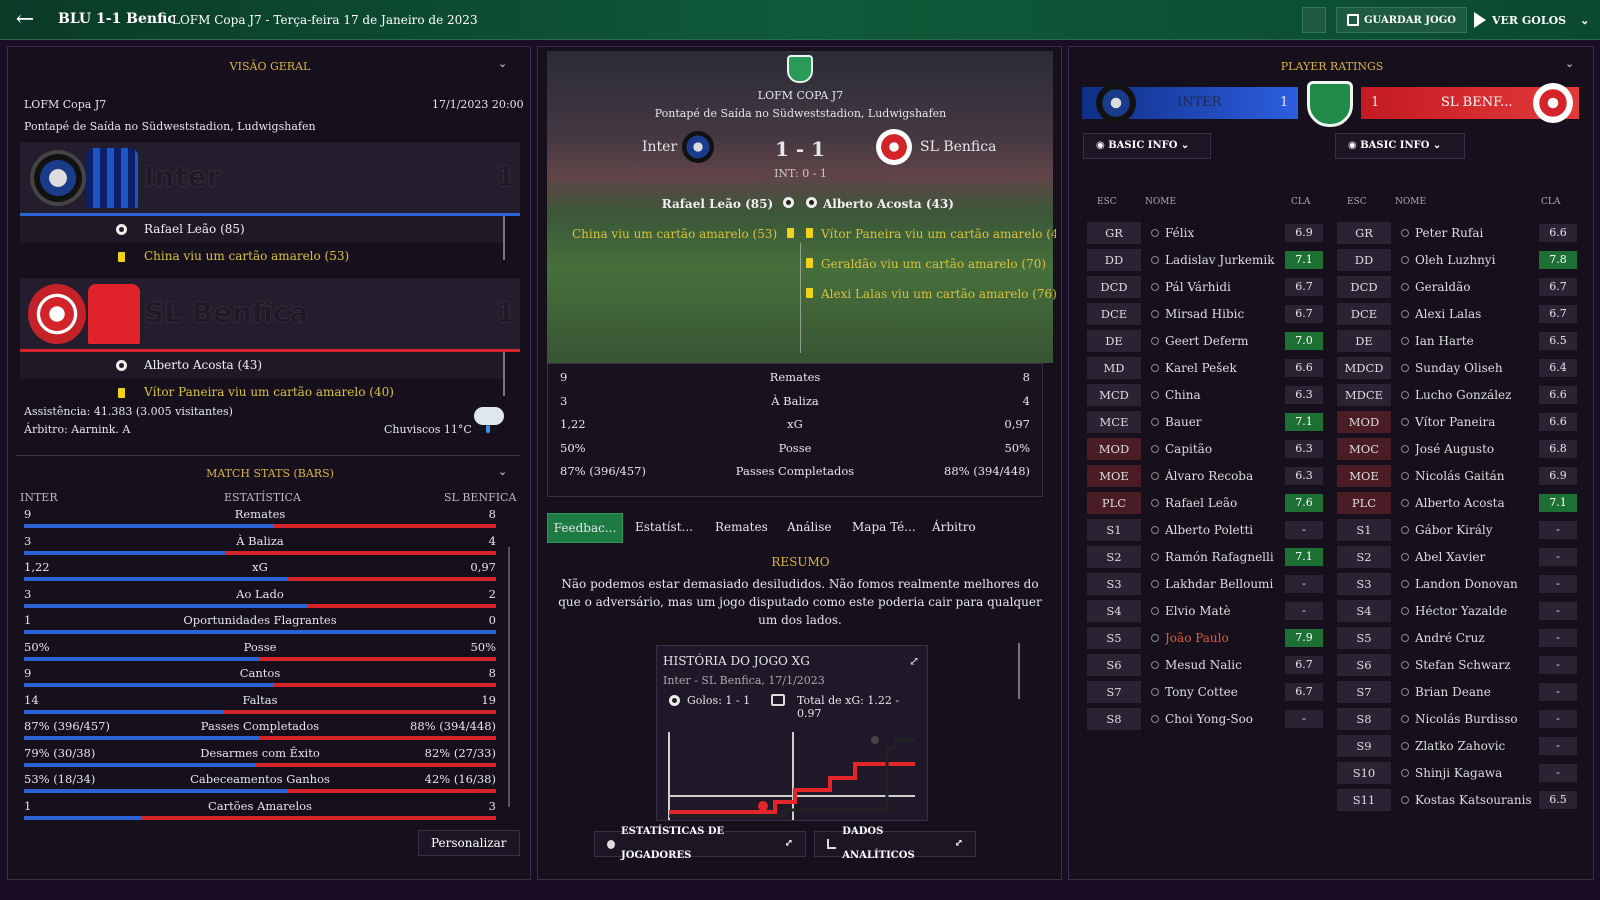 The height and width of the screenshot is (900, 1600). I want to click on player-name: China, so click(1225, 395).